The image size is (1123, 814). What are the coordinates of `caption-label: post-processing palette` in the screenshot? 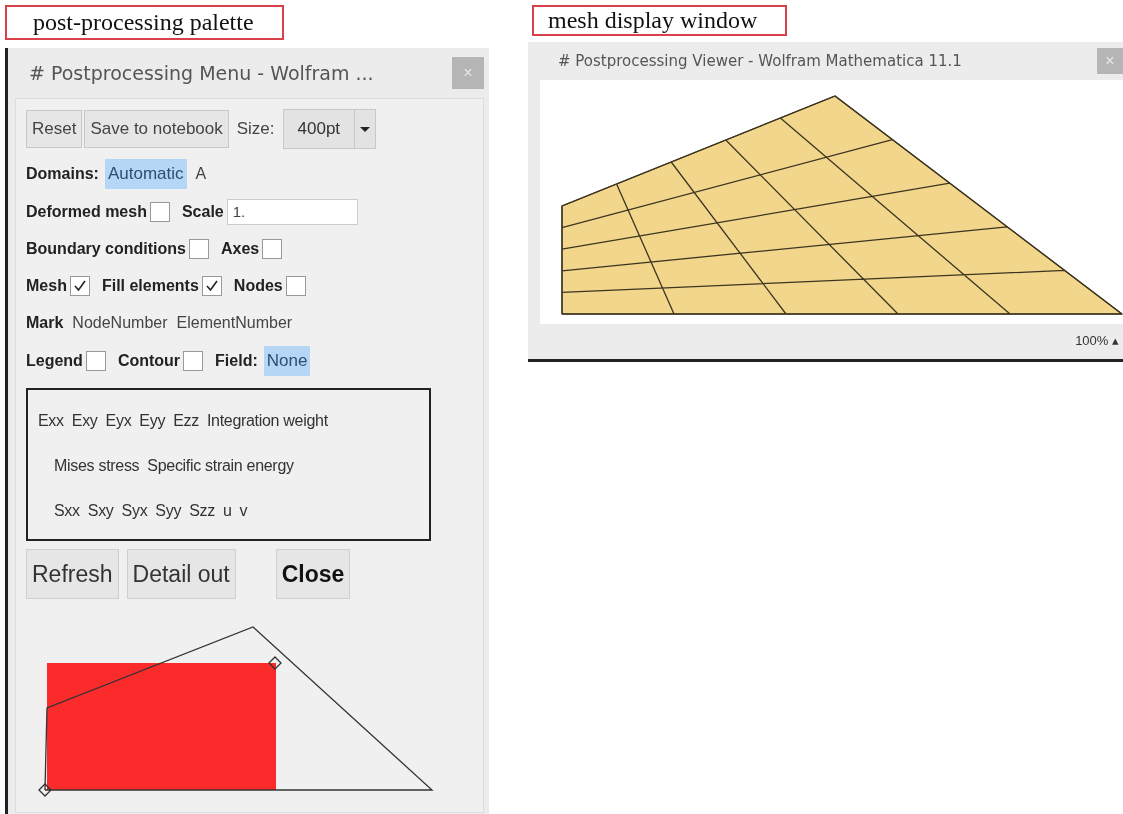 It's located at (144, 22).